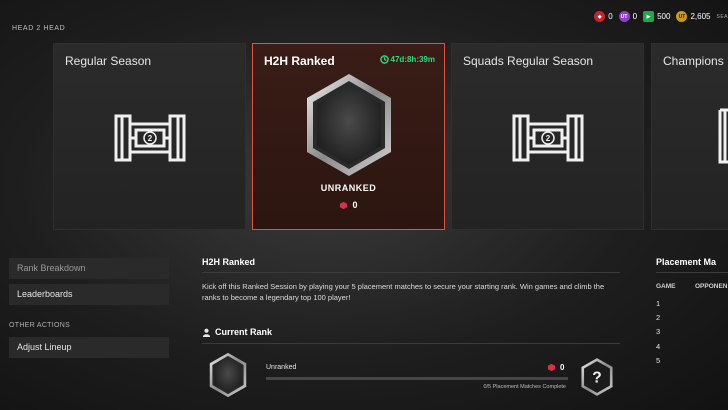 This screenshot has height=410, width=728. What do you see at coordinates (624, 16) in the screenshot?
I see `ut-icon: UT` at bounding box center [624, 16].